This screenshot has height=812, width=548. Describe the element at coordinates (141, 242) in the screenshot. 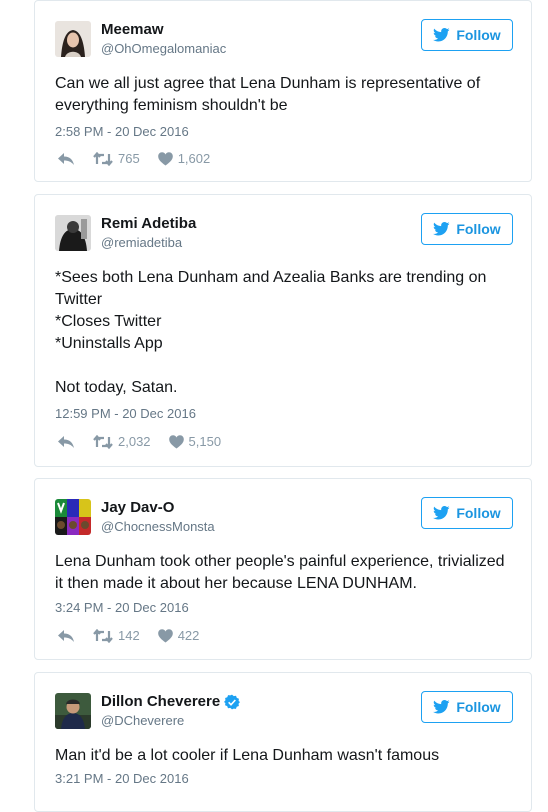

I see `user-handle: @remiadetiba` at that location.